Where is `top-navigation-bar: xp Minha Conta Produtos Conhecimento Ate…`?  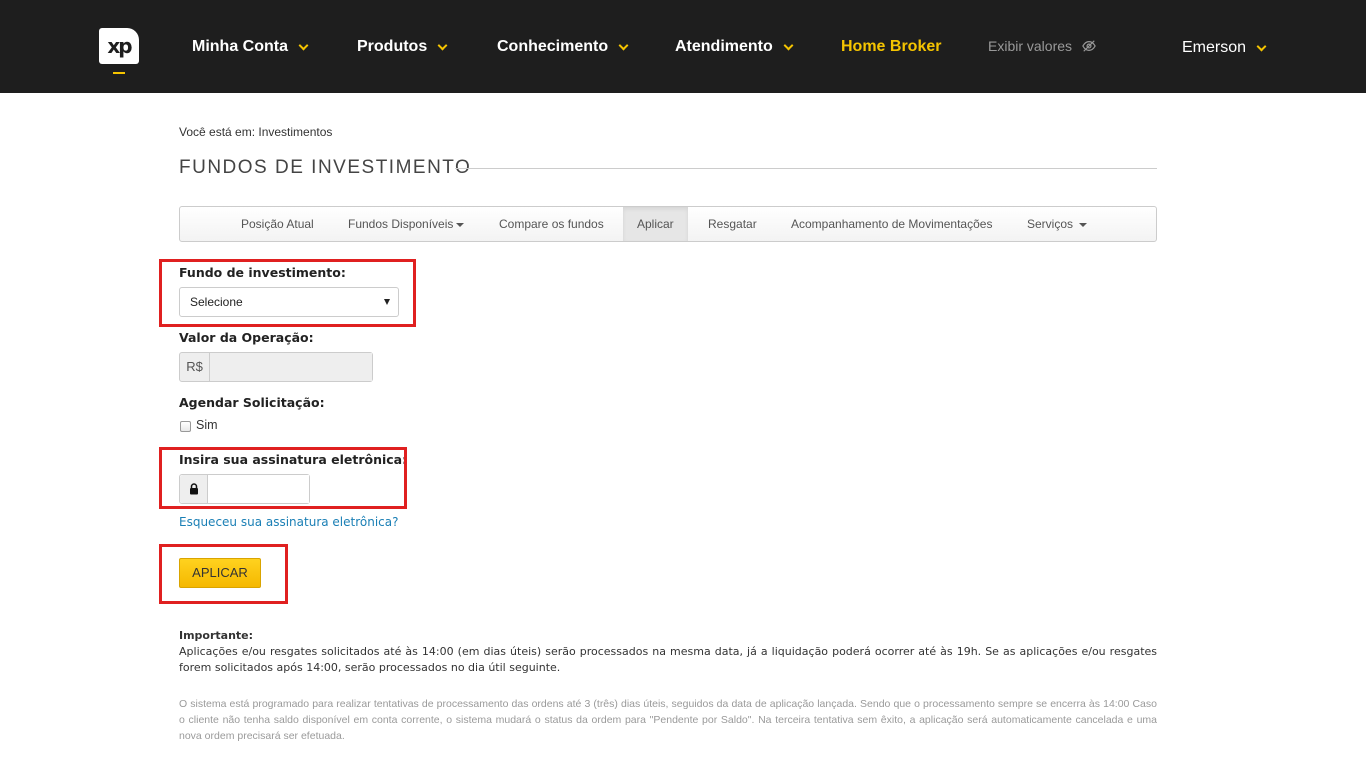
top-navigation-bar: xp Minha Conta Produtos Conhecimento Ate… is located at coordinates (683, 46).